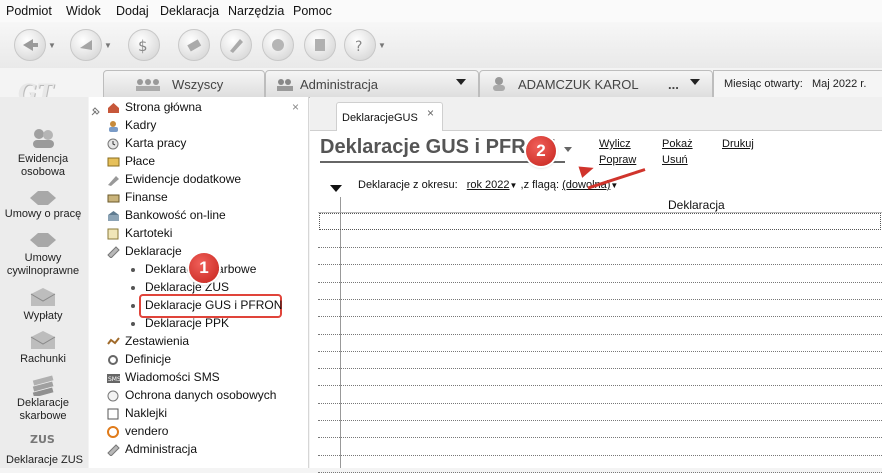  Describe the element at coordinates (43, 386) in the screenshot. I see `stack-icon` at that location.